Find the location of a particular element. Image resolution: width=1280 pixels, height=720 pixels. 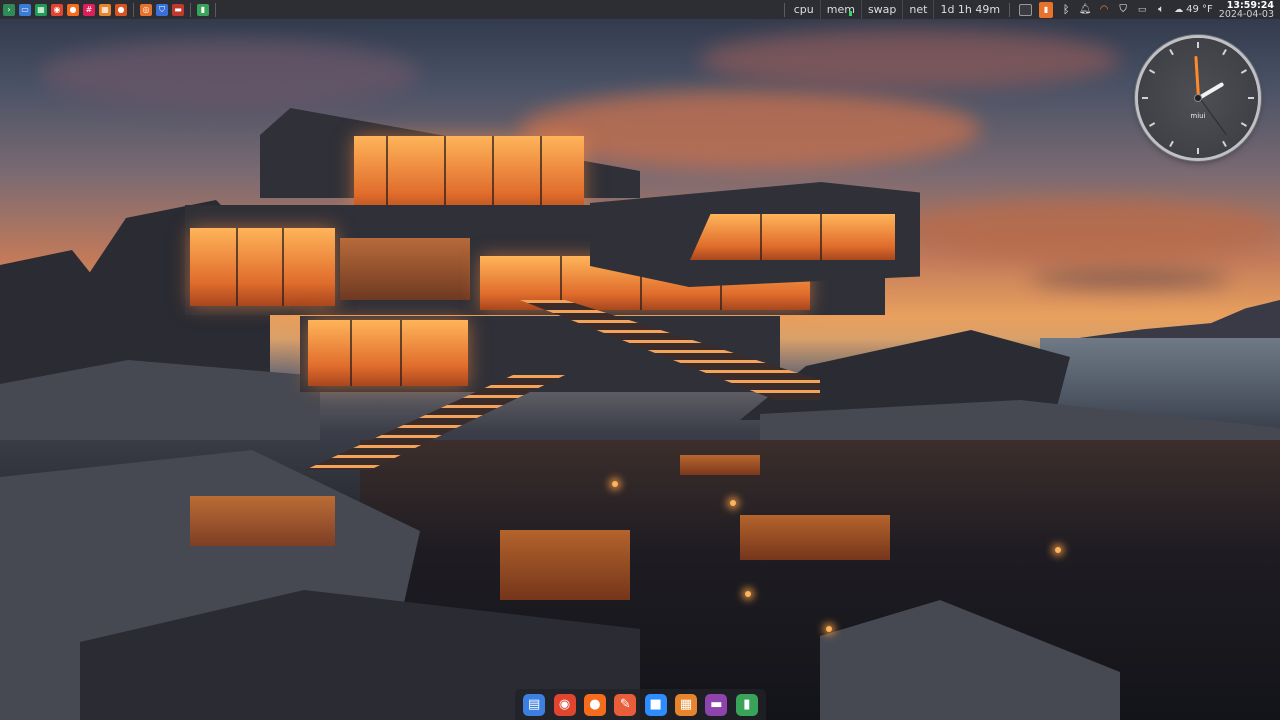

launcher-group-right: ▮ is located at coordinates (203, 9).